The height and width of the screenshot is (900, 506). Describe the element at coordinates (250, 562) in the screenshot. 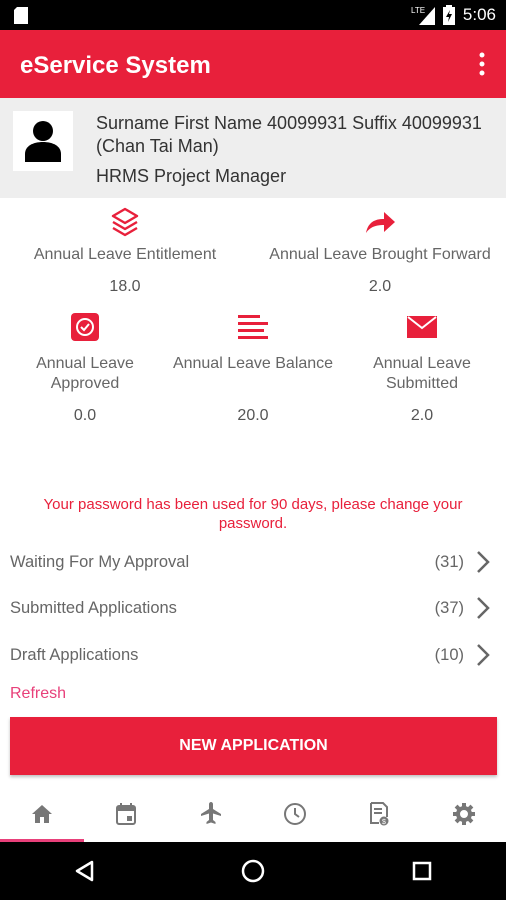

I see `list-row-waiting-approval: Waiting For My Approval (31)` at that location.